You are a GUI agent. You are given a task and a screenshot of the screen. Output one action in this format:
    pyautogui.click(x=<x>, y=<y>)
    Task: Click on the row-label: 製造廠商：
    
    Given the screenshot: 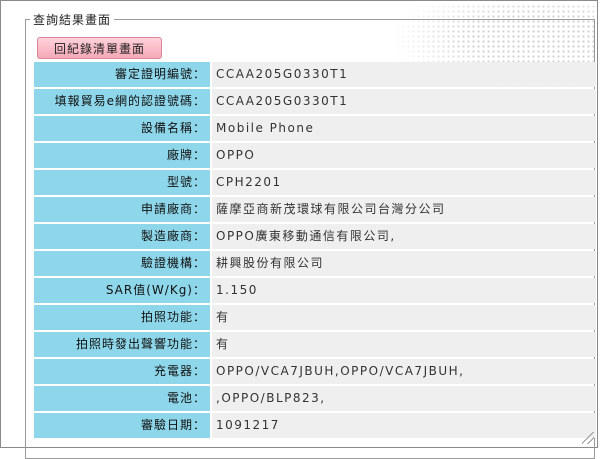 What is the action you would take?
    pyautogui.click(x=122, y=236)
    